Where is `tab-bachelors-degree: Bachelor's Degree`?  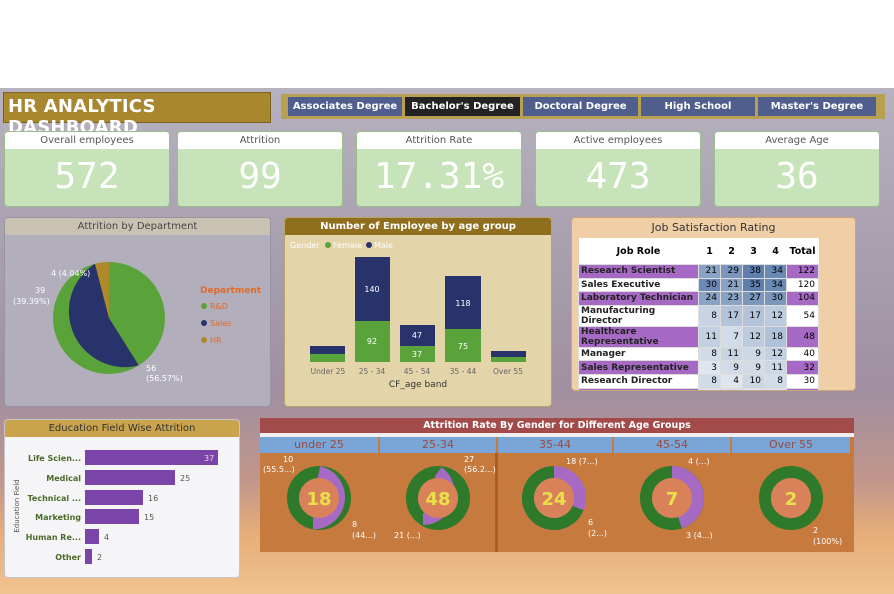 tab-bachelors-degree: Bachelor's Degree is located at coordinates (462, 106).